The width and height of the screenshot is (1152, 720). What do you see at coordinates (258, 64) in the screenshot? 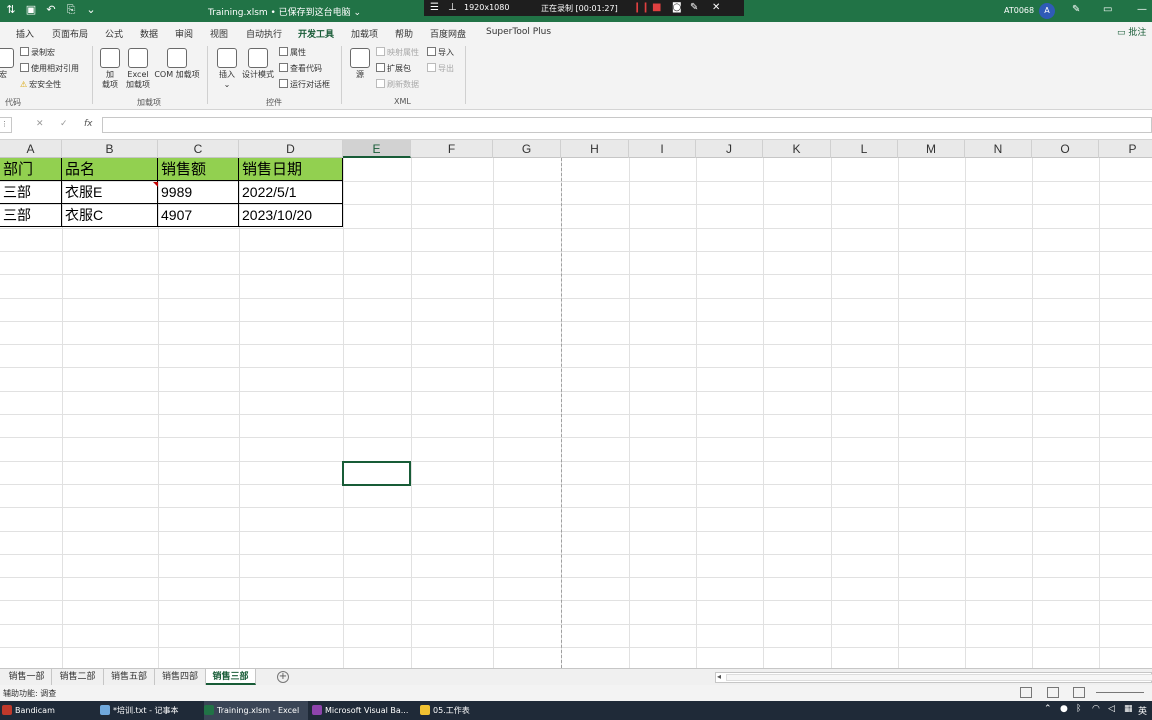
I see `design-mode-button: 设计模式` at bounding box center [258, 64].